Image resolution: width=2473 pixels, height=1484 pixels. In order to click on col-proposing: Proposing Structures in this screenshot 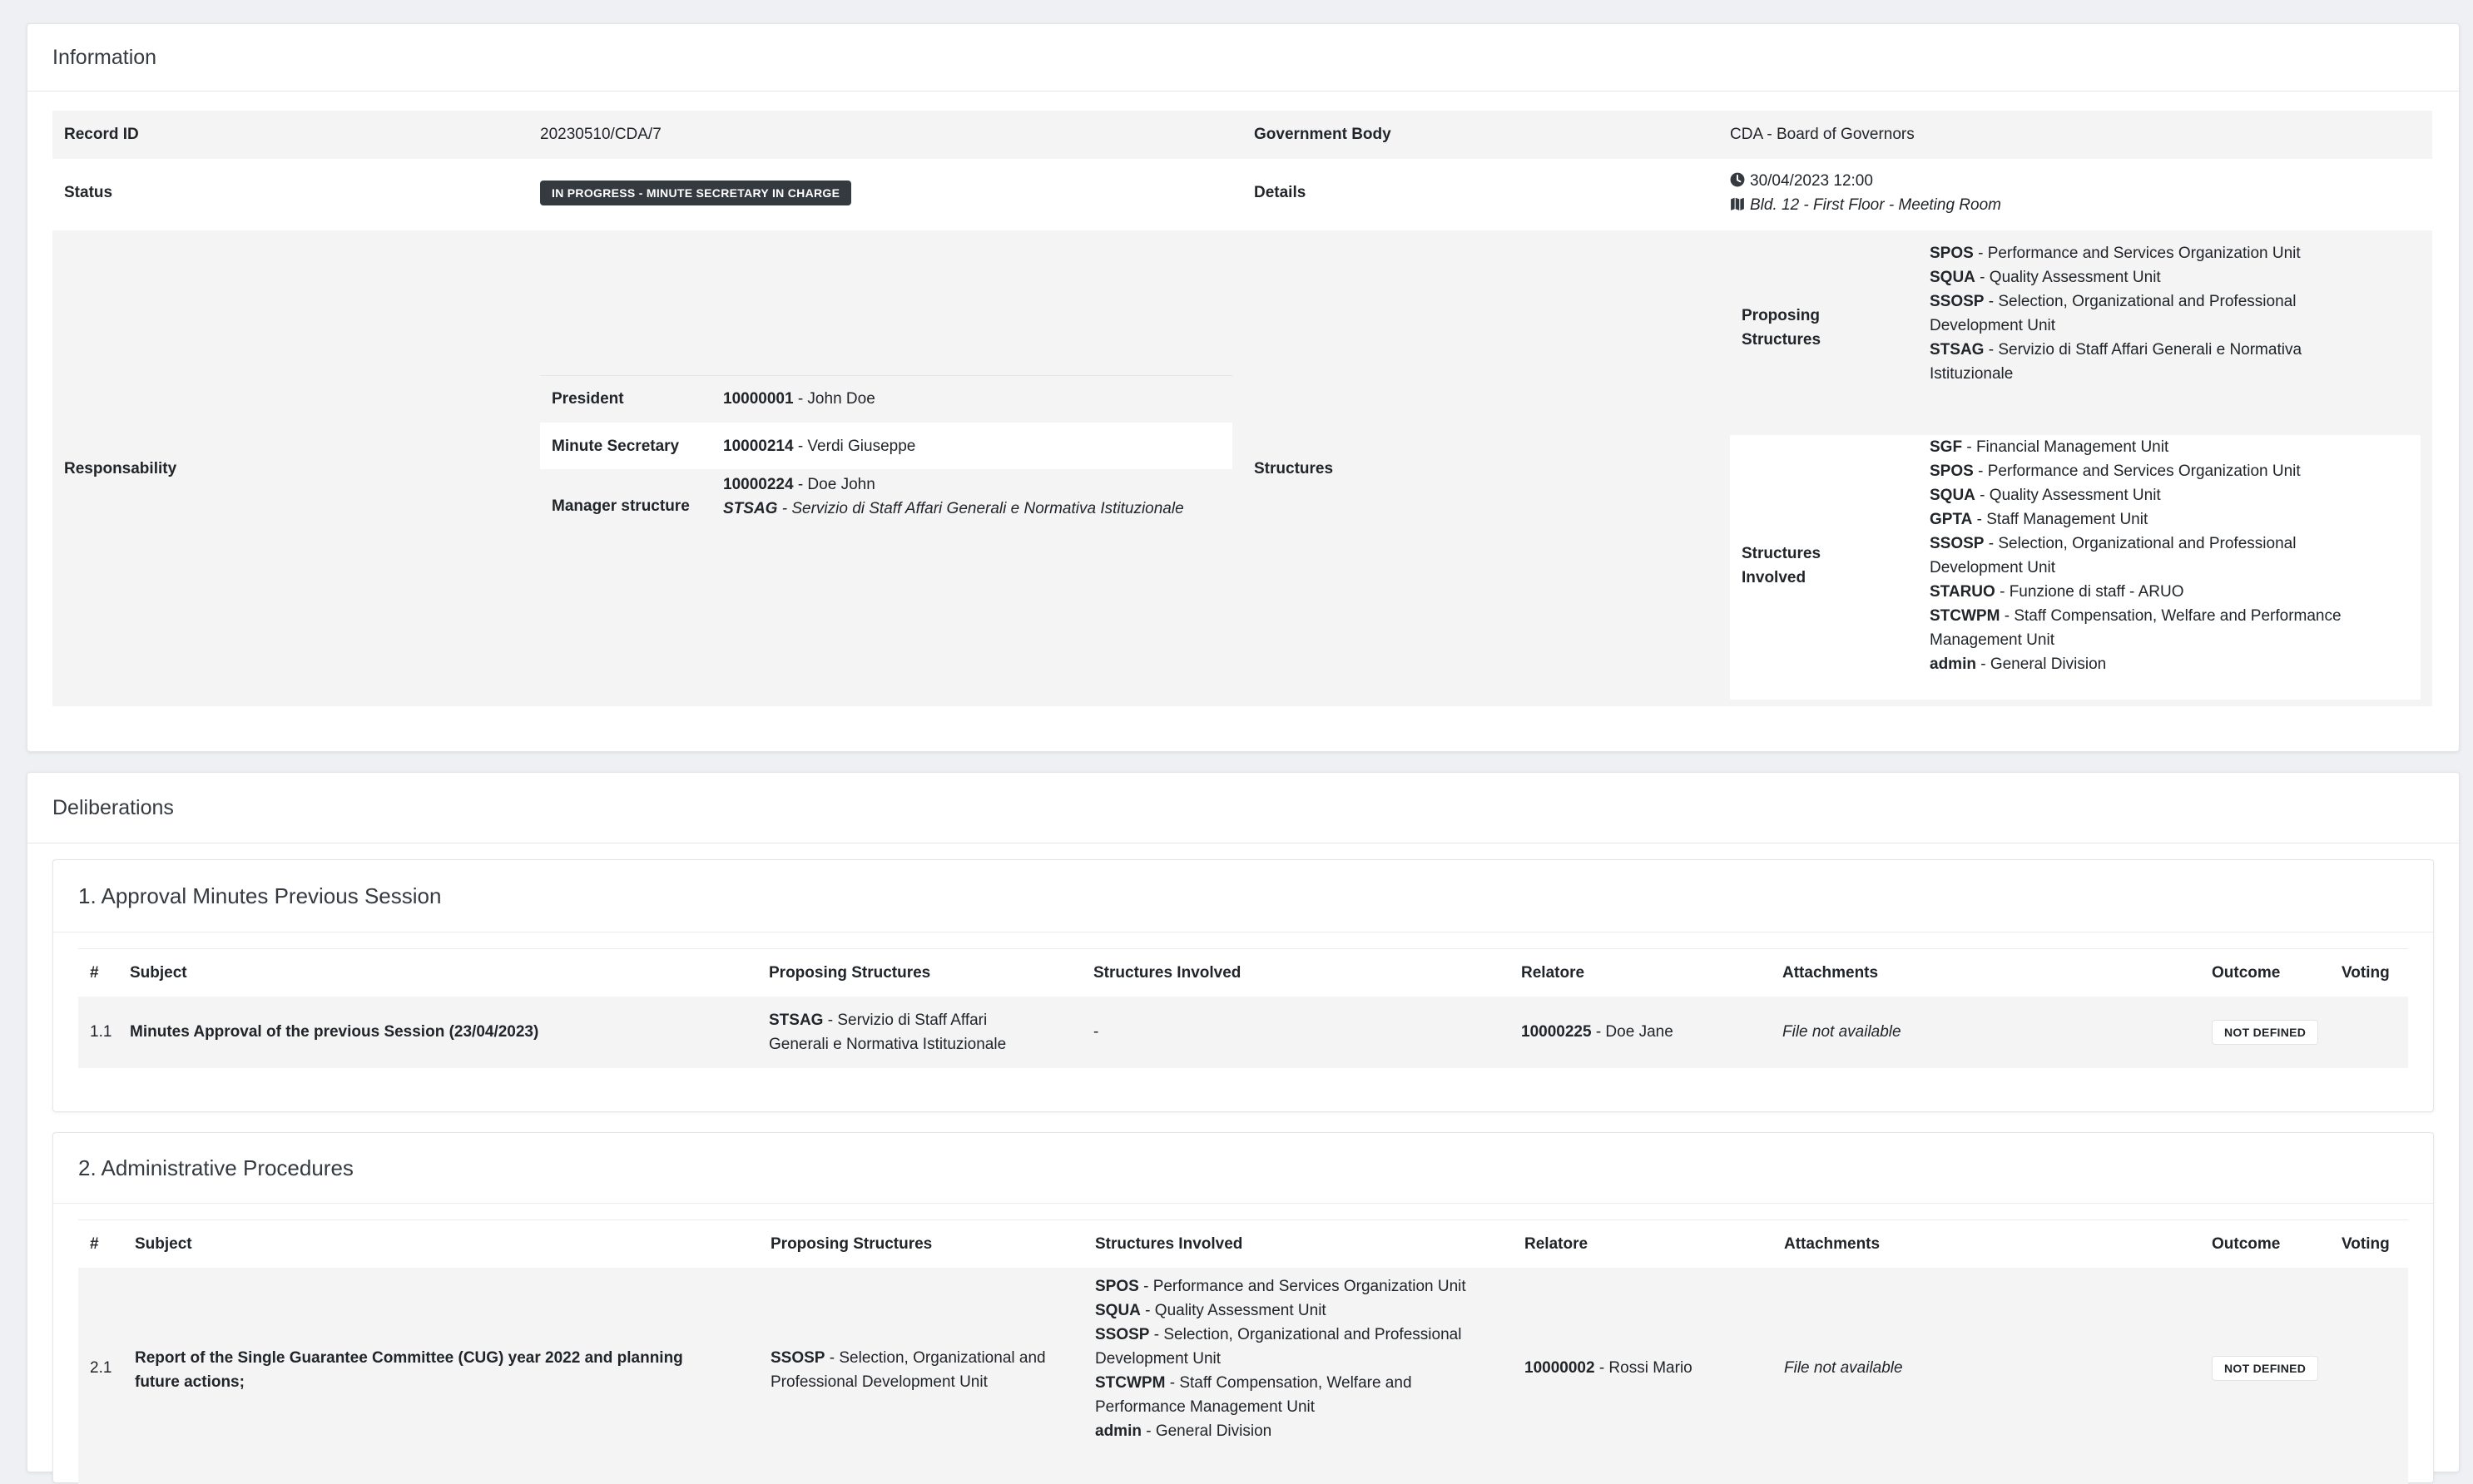, I will do `click(850, 973)`.